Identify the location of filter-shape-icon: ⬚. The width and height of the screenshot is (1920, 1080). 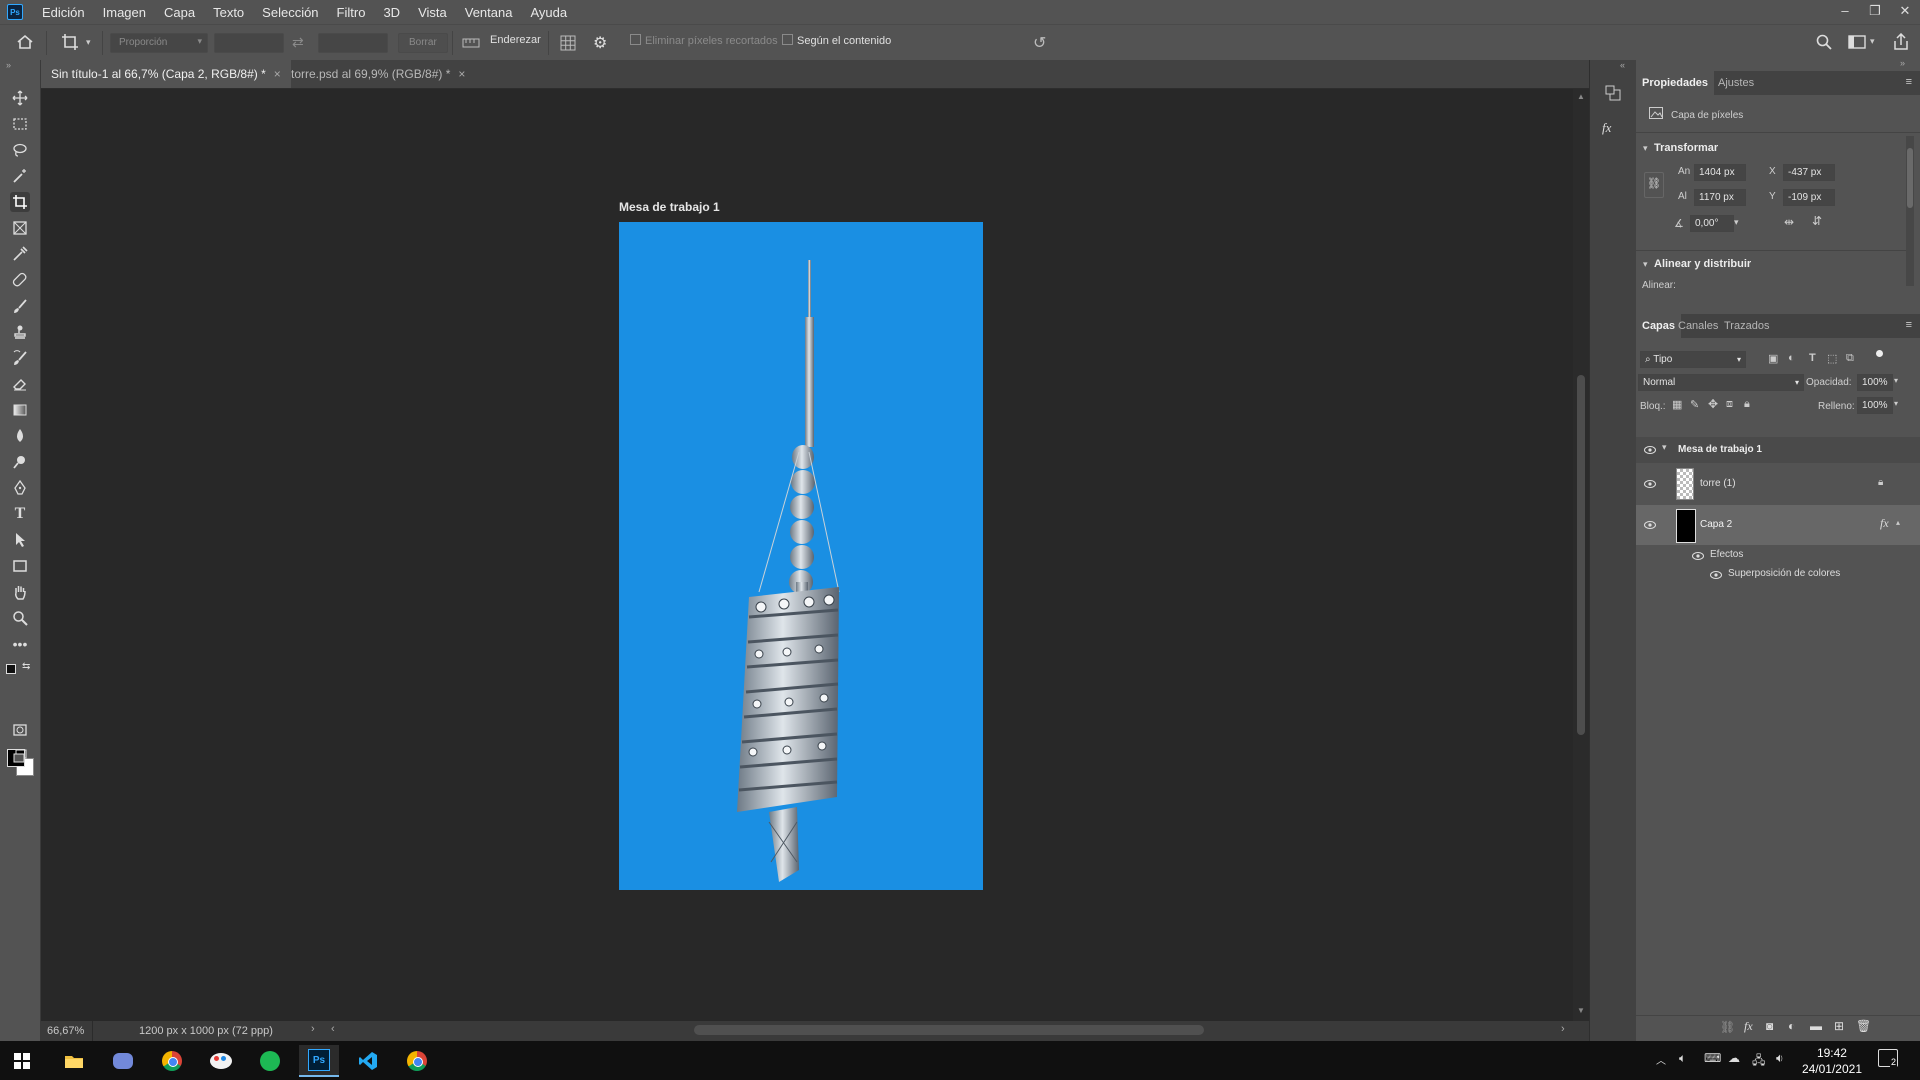
(1832, 358).